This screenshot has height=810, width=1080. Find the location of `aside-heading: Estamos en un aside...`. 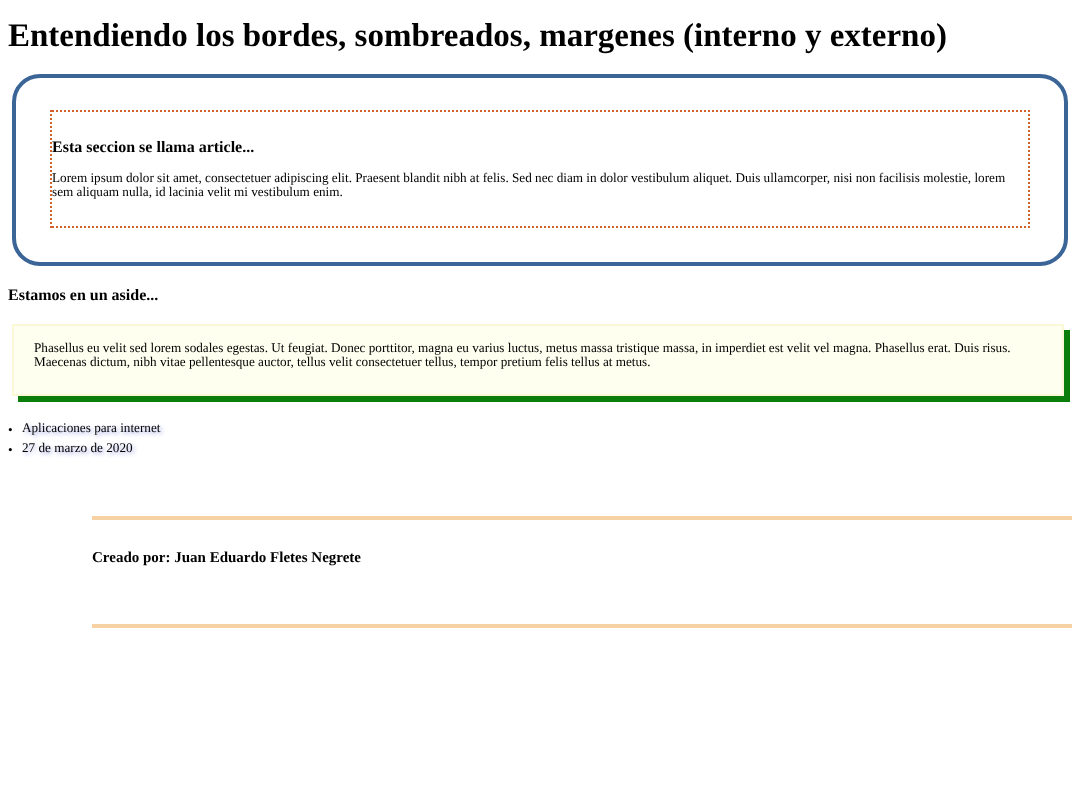

aside-heading: Estamos en un aside... is located at coordinates (84, 295).